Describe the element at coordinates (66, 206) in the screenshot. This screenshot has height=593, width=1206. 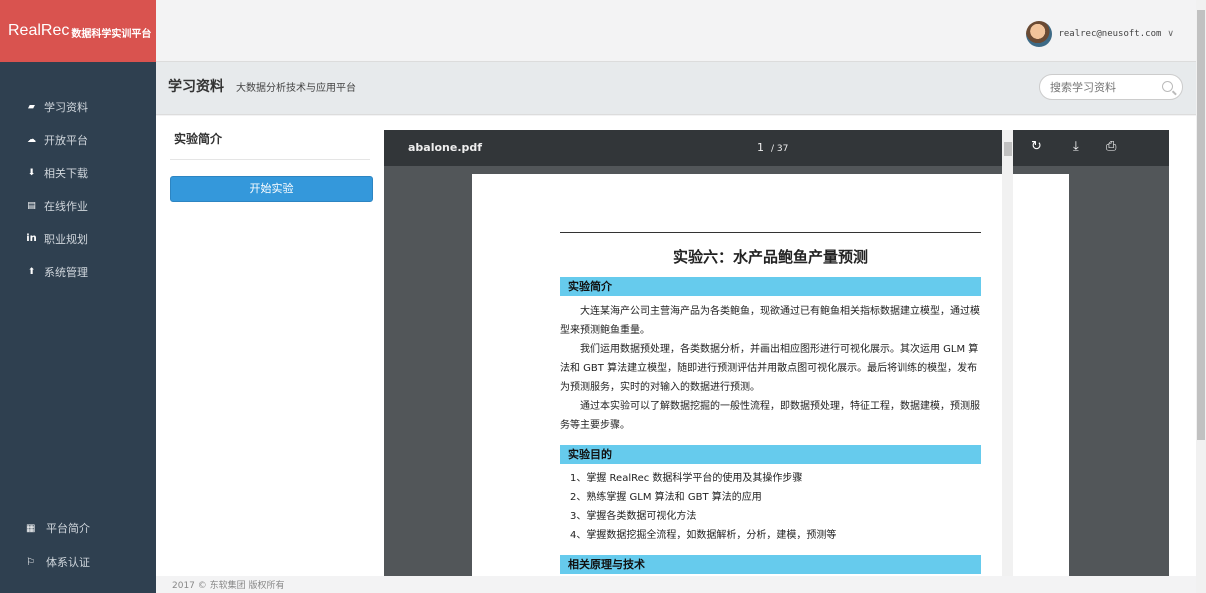
I see `sidebar-item-label: 在线作业` at that location.